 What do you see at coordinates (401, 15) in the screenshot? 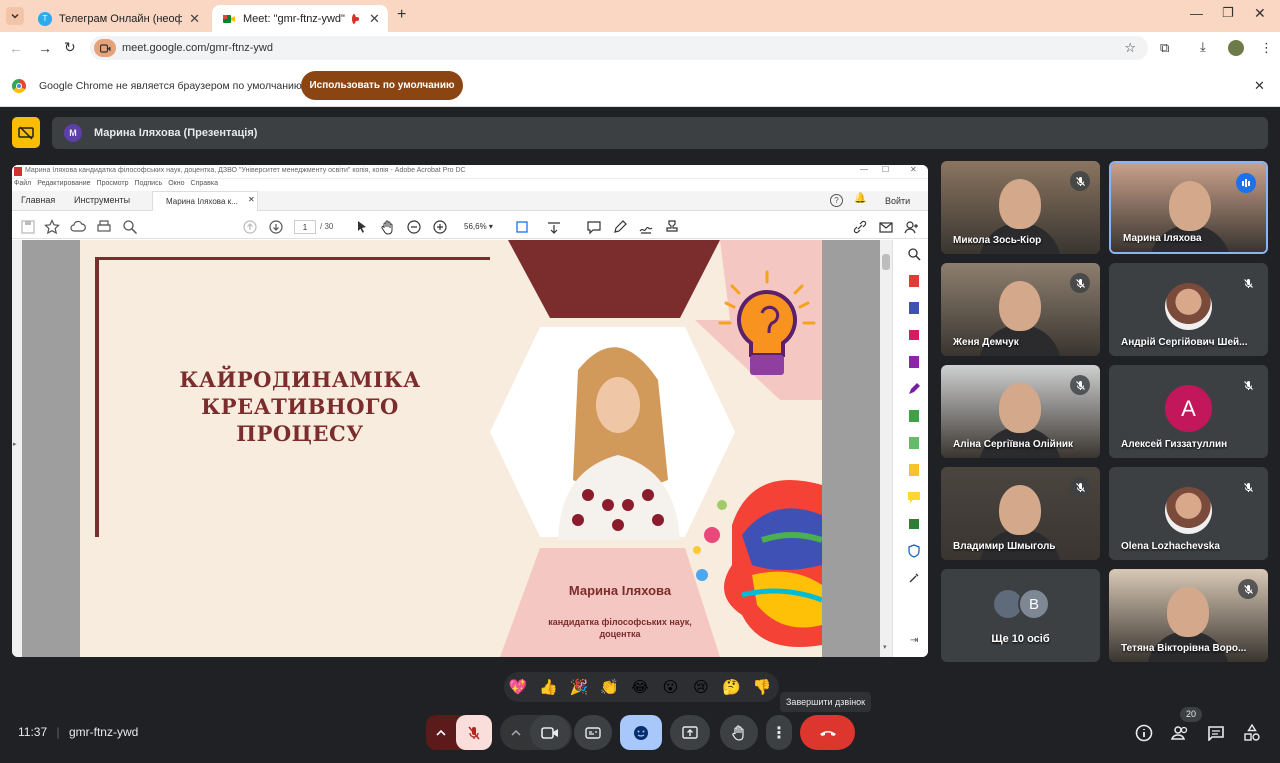
I see `new-tab-button: +` at bounding box center [401, 15].